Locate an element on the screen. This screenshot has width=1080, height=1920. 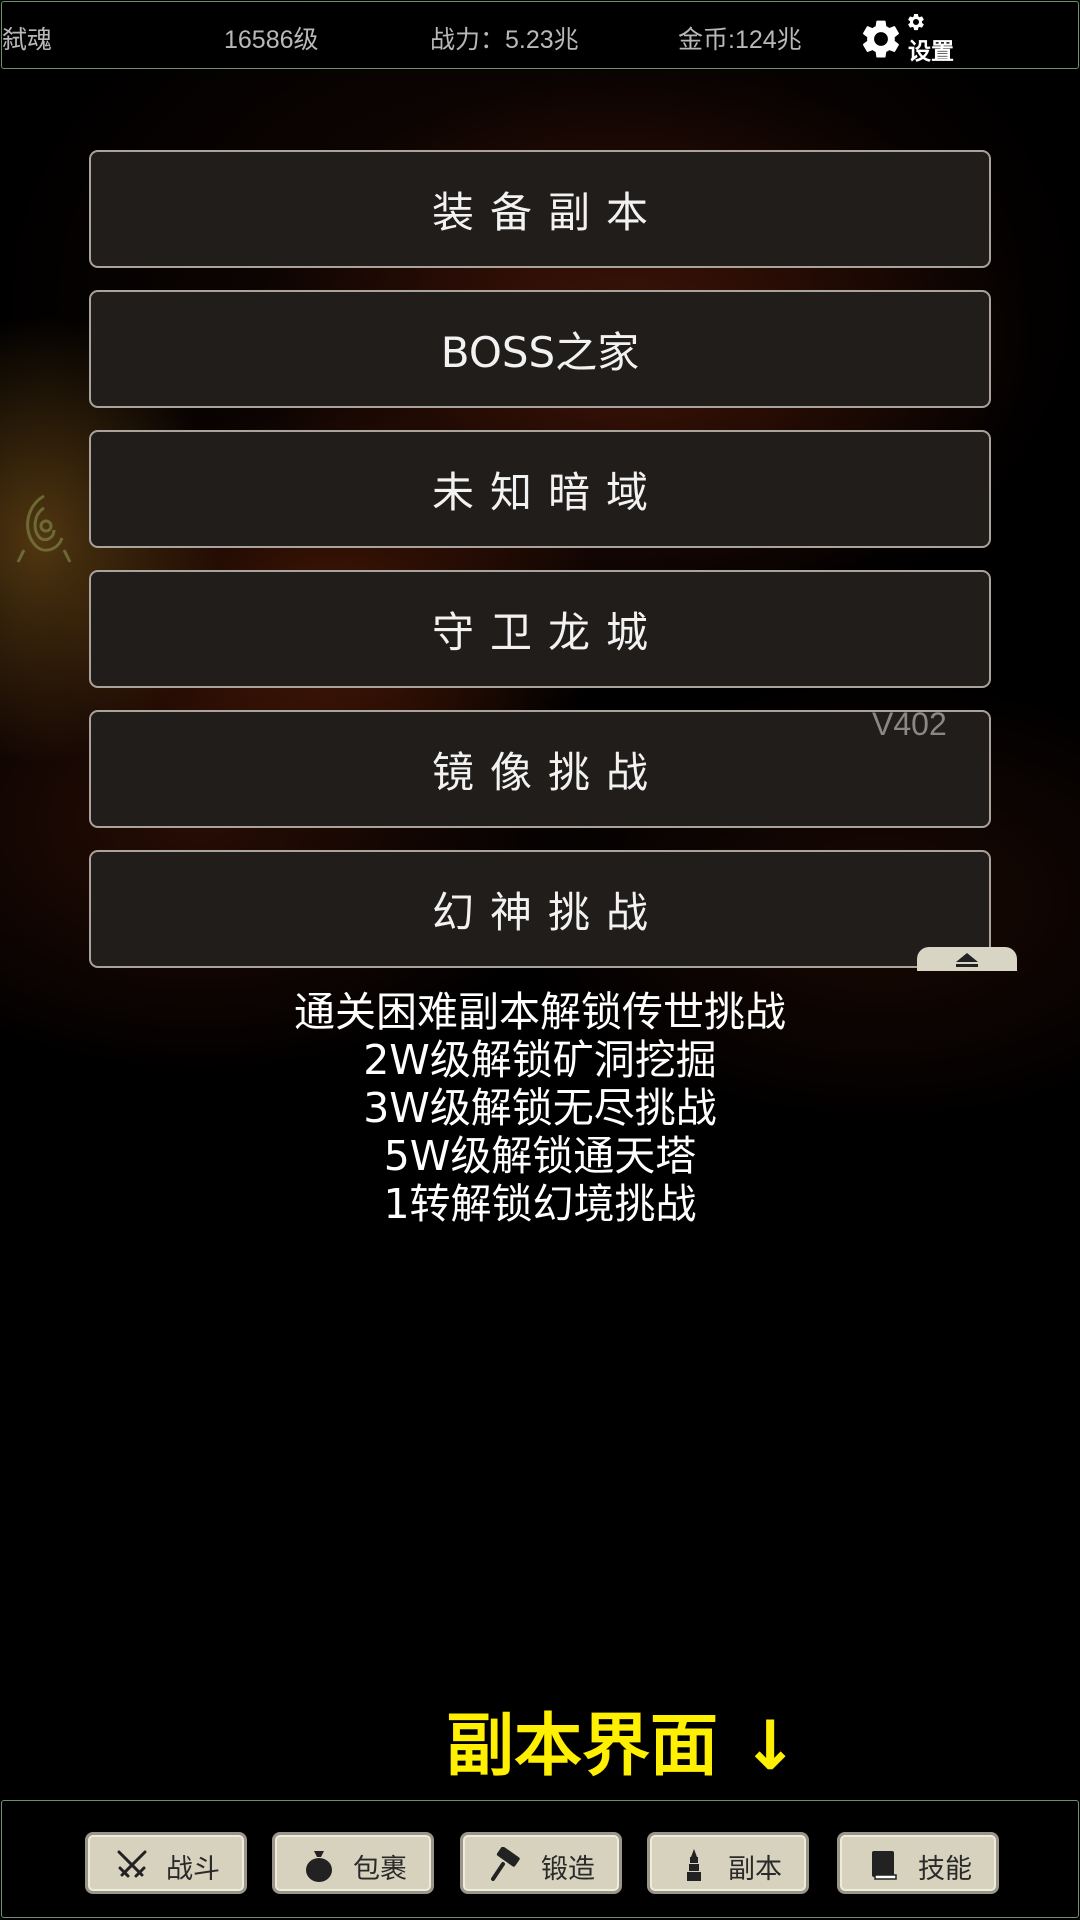
bag-icon is located at coordinates (319, 1866).